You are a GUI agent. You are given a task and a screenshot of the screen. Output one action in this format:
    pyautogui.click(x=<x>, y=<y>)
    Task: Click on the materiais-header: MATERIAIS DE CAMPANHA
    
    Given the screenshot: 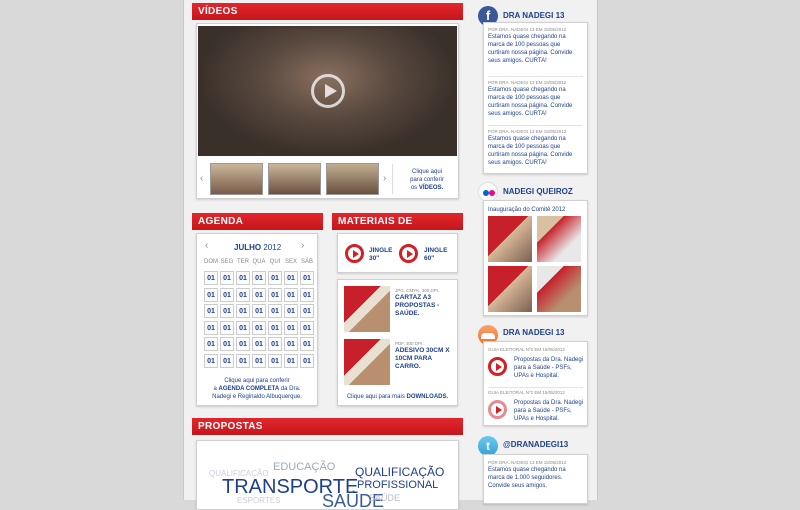 What is the action you would take?
    pyautogui.click(x=397, y=228)
    